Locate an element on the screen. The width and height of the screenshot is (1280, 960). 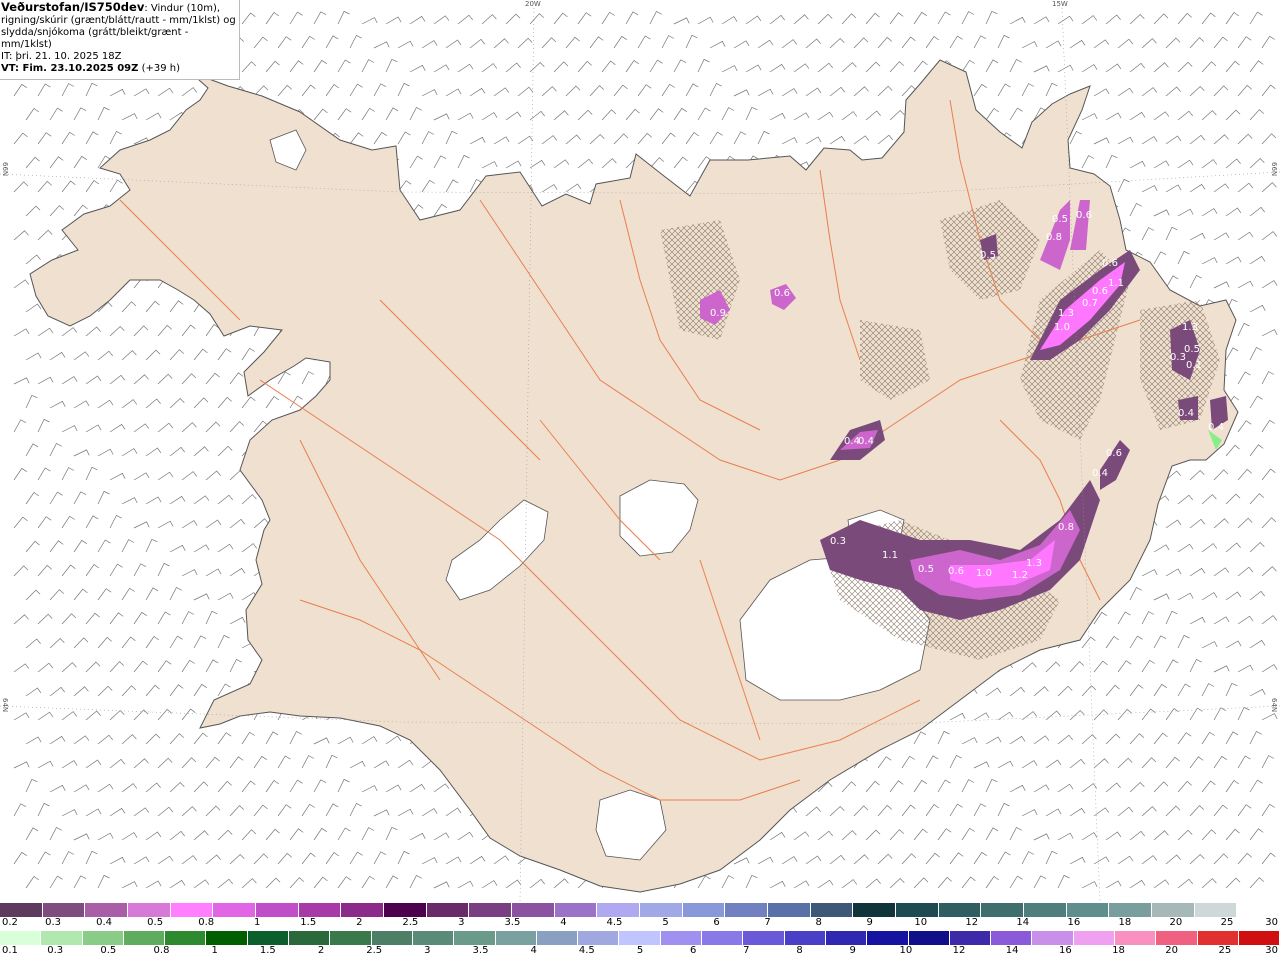
precip-label: 1.3 is located at coordinates (1034, 563).